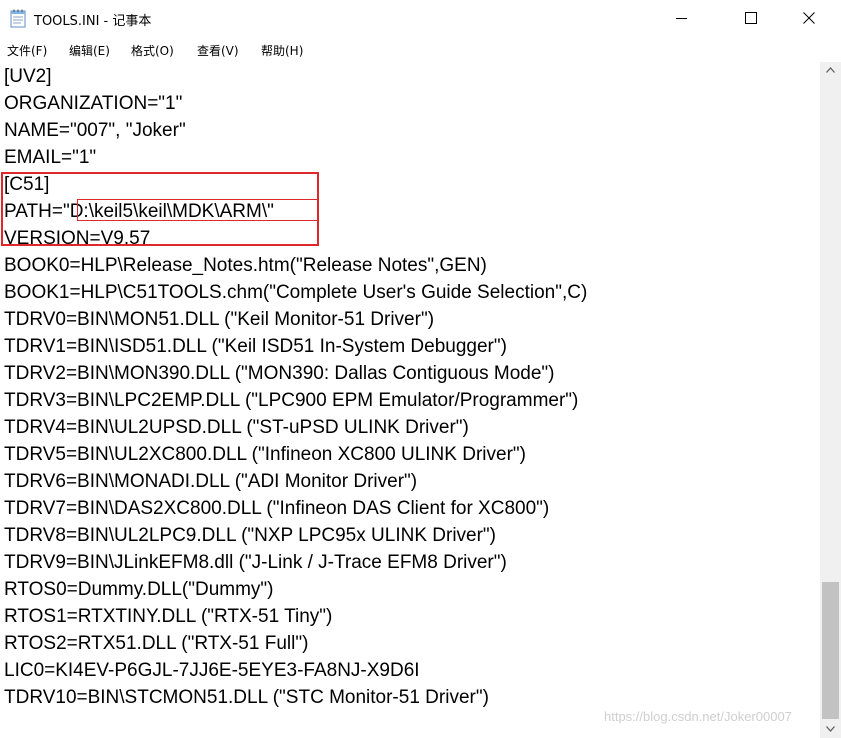 The height and width of the screenshot is (738, 841). I want to click on menu-edit: 编辑(E), so click(89, 50).